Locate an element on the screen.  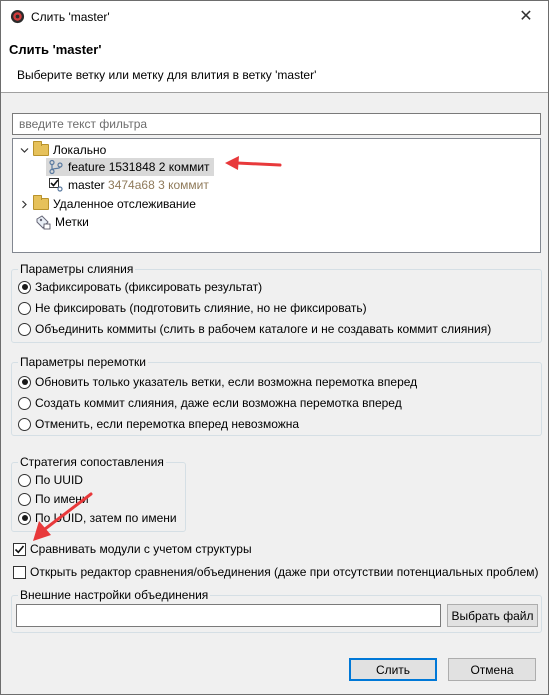
external-settings-input is located at coordinates (228, 615).